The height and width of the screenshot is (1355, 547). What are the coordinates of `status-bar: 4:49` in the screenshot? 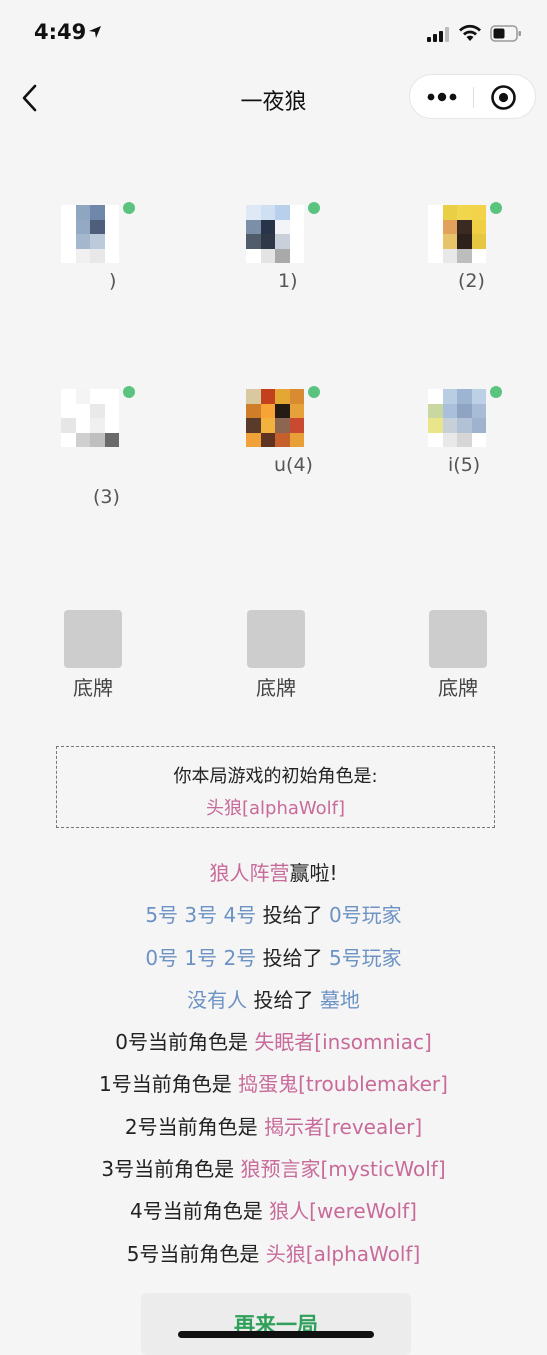 It's located at (273, 33).